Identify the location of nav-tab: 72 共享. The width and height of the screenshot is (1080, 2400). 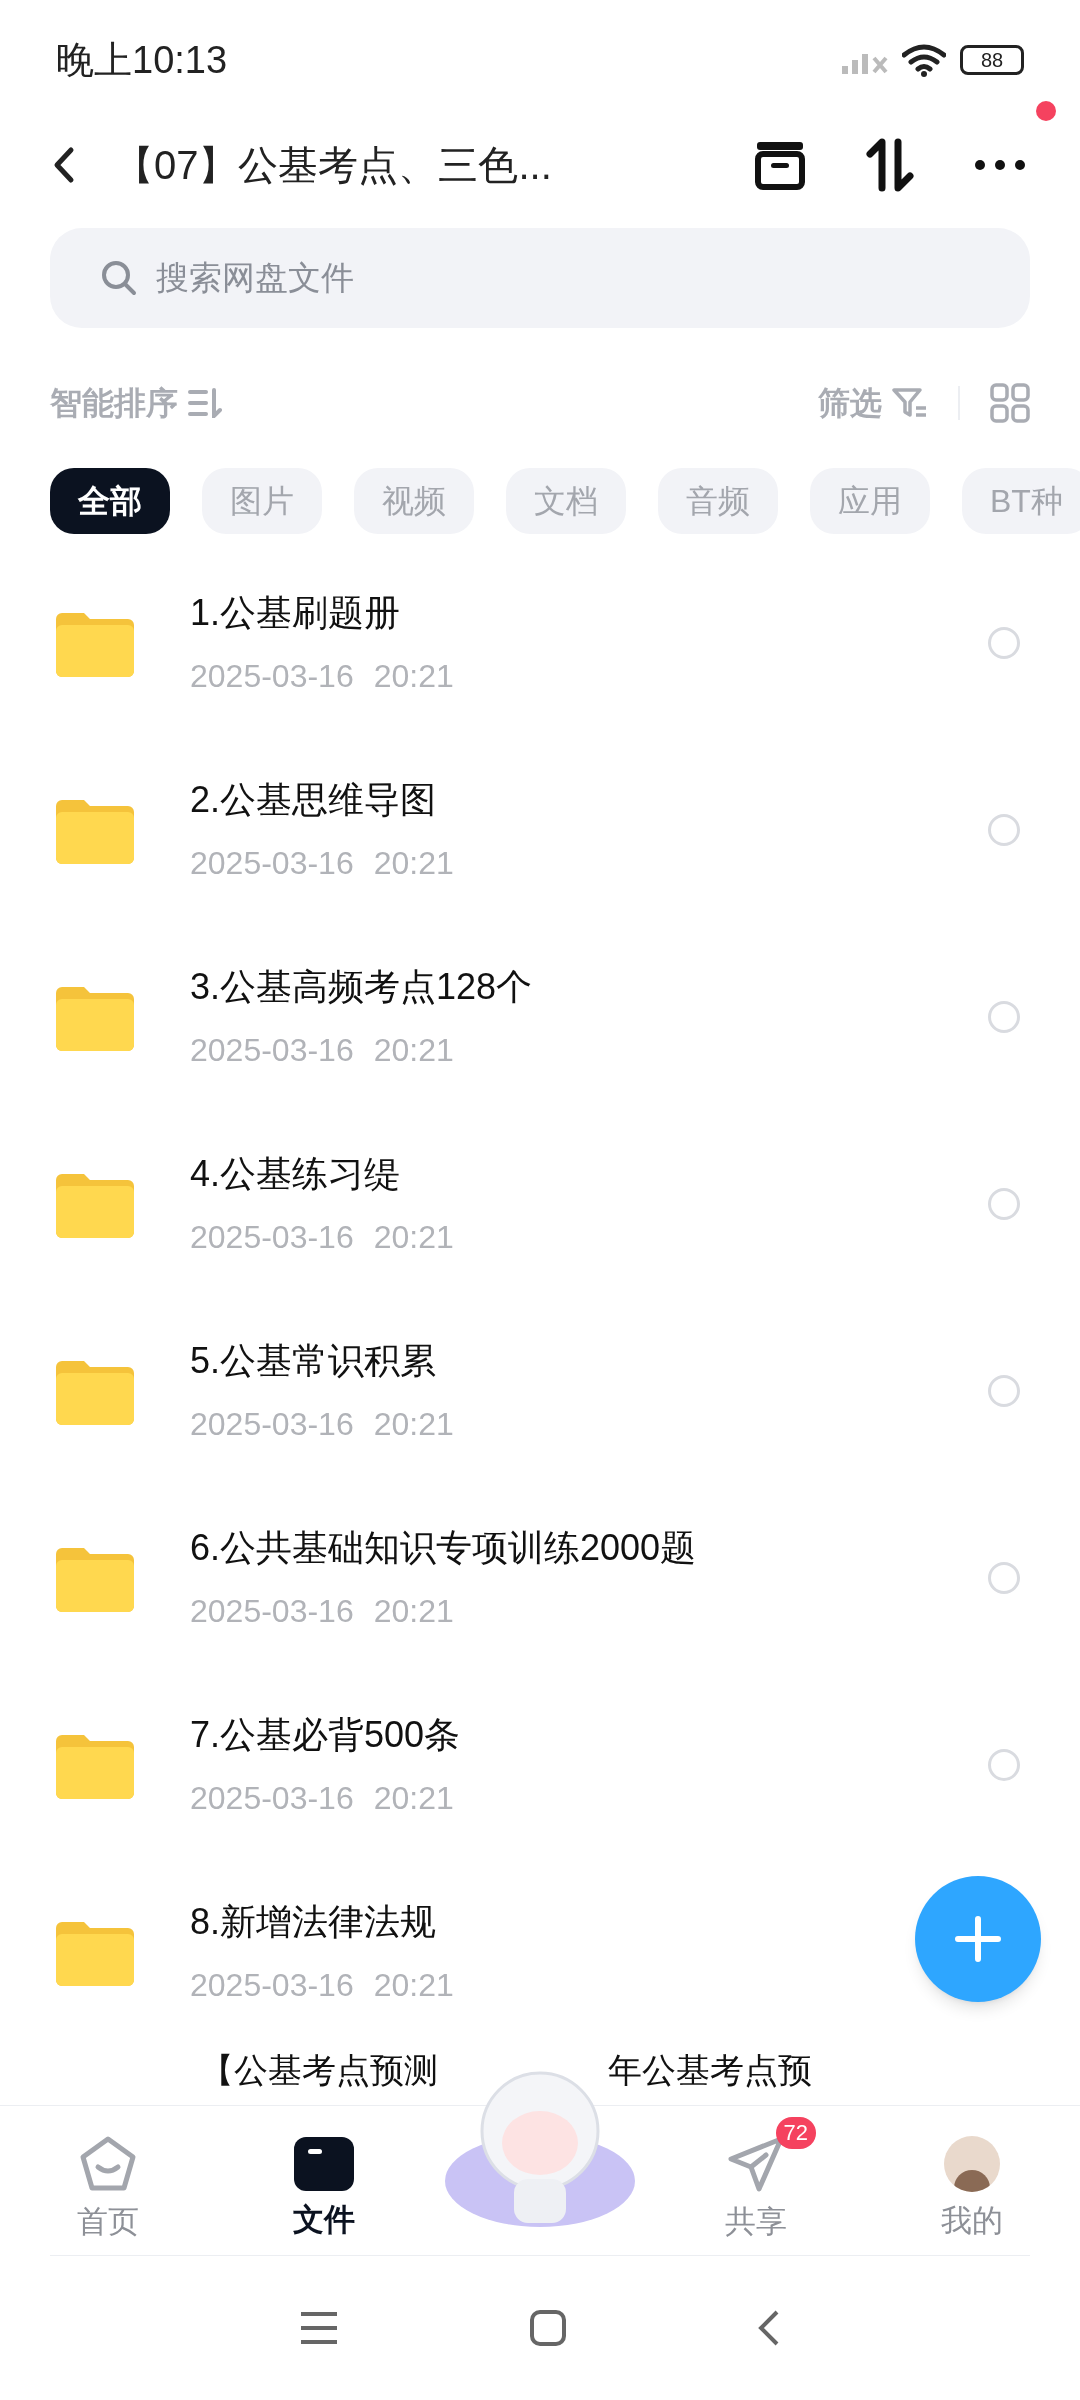
(756, 2180).